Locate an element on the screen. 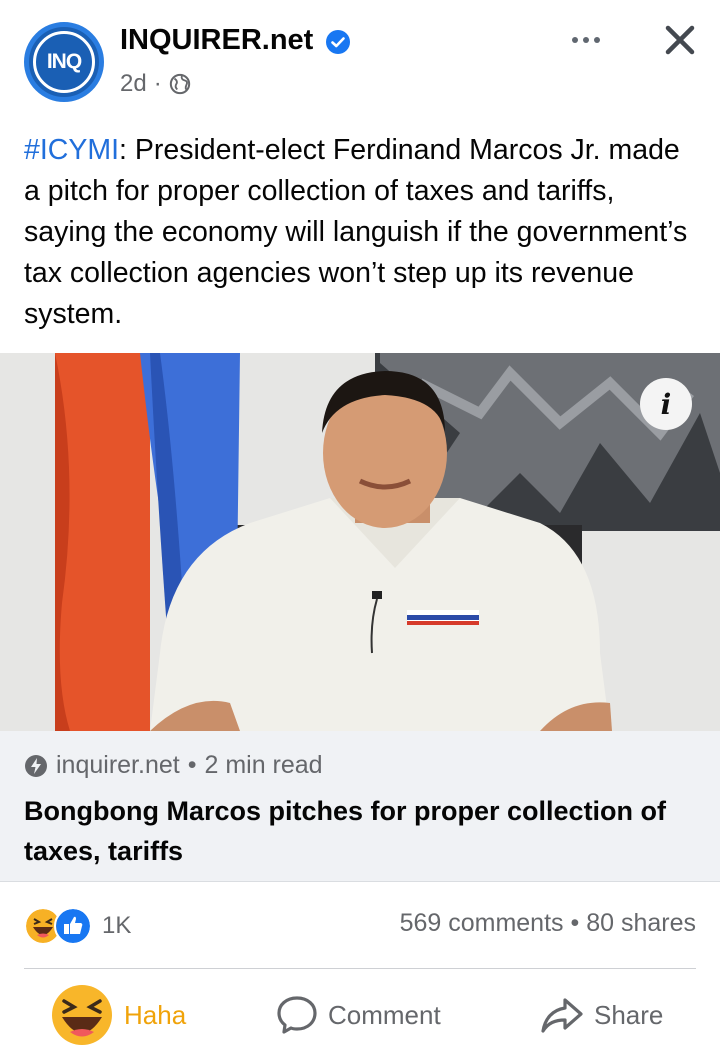  page-avatar: INQ is located at coordinates (64, 62).